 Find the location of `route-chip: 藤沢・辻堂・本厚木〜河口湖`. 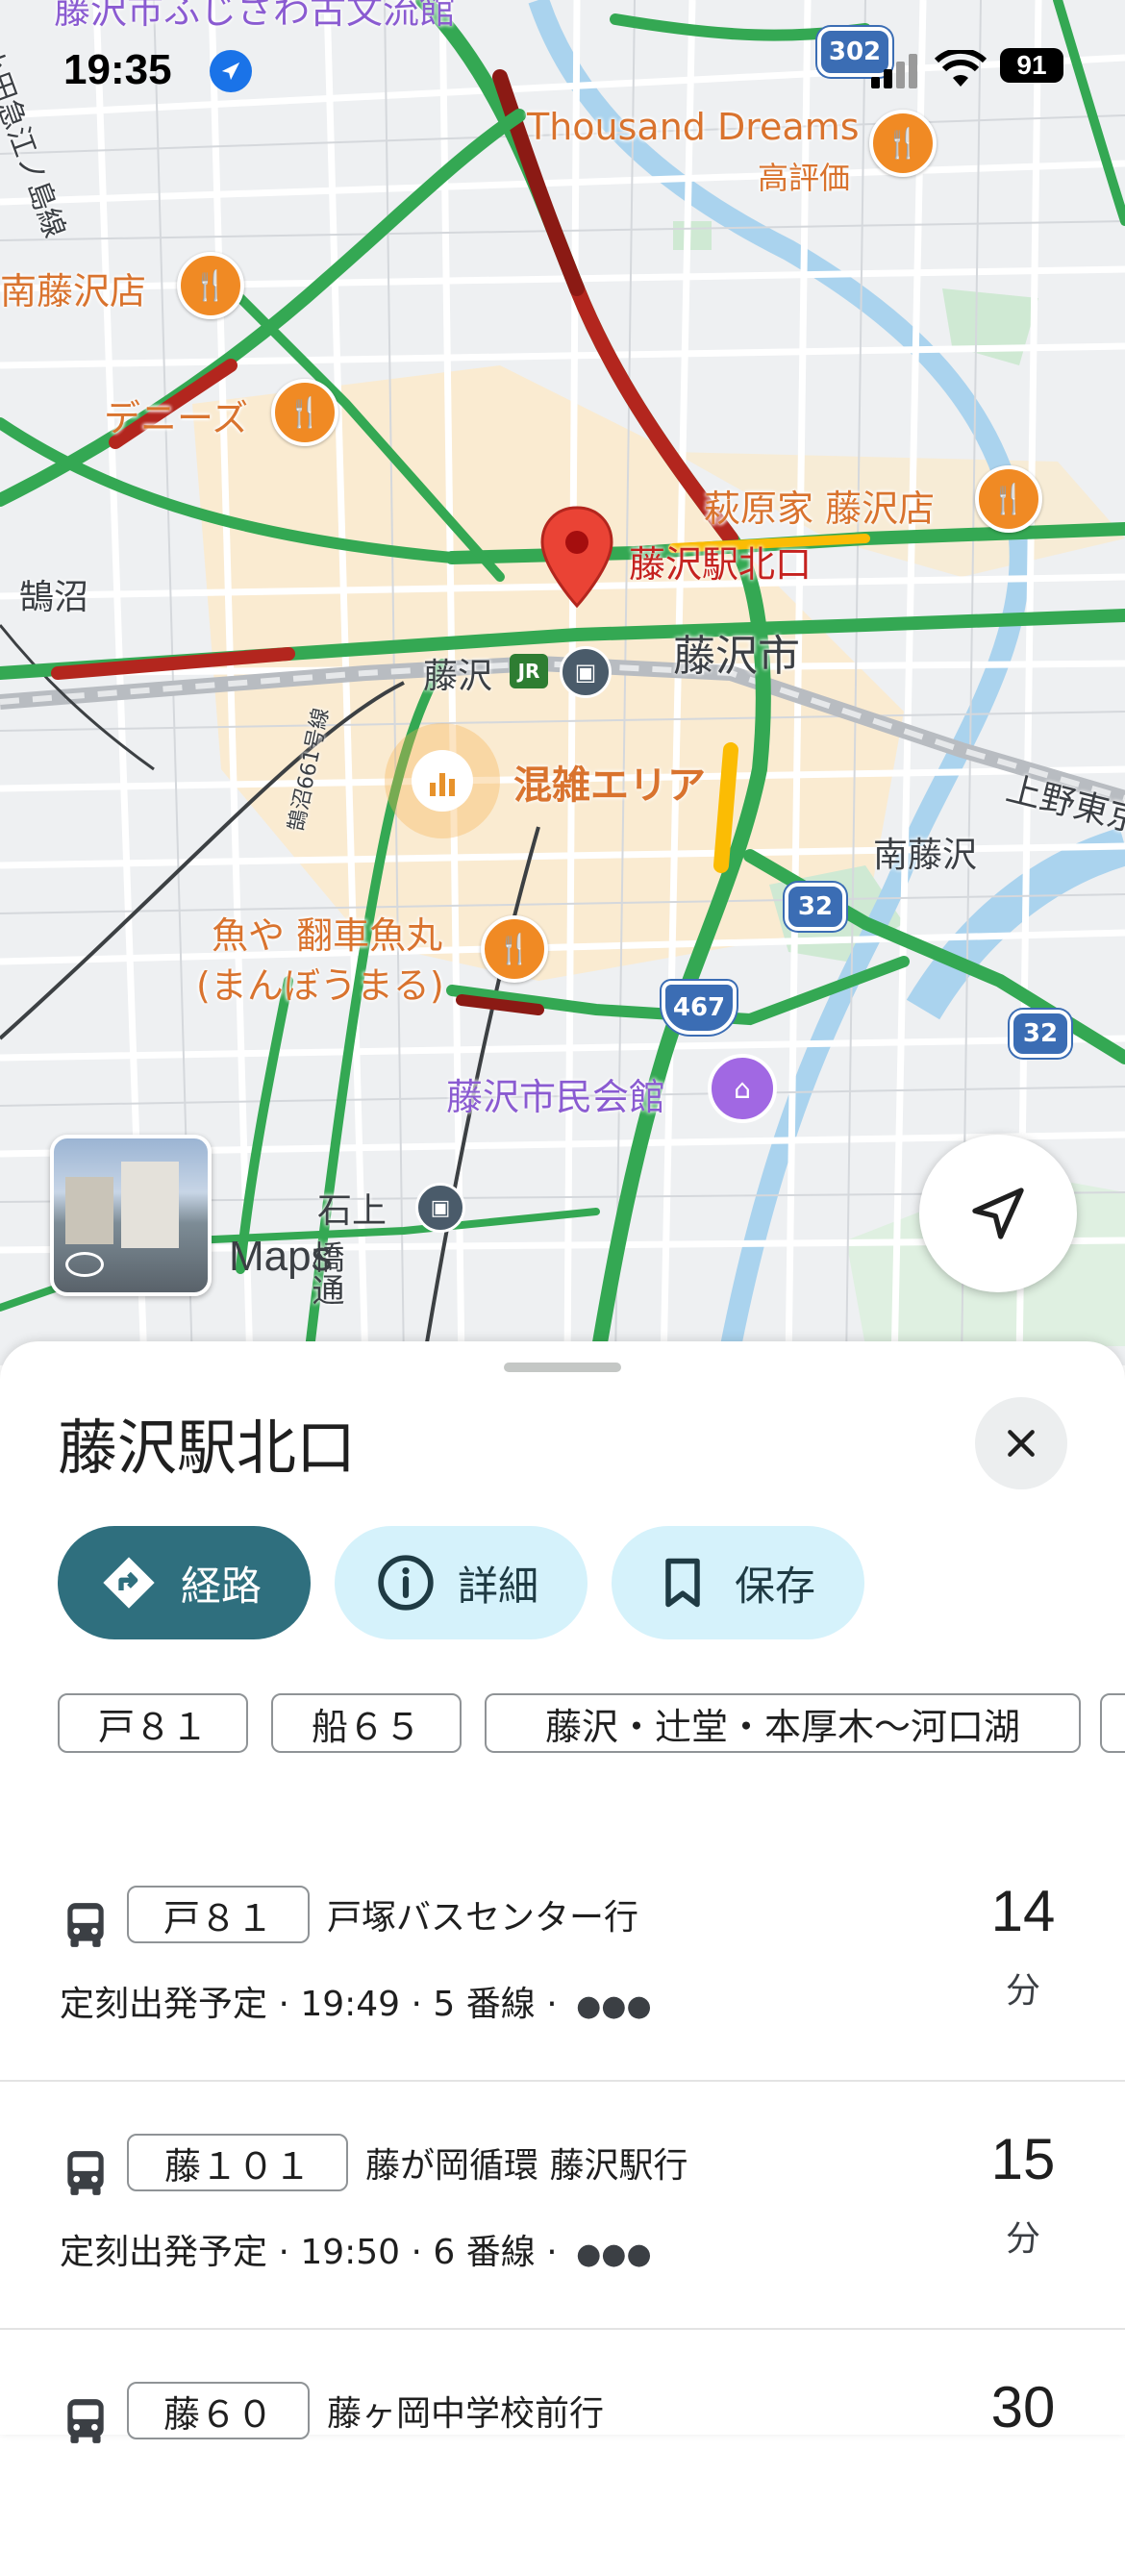

route-chip: 藤沢・辻堂・本厚木〜河口湖 is located at coordinates (783, 1723).